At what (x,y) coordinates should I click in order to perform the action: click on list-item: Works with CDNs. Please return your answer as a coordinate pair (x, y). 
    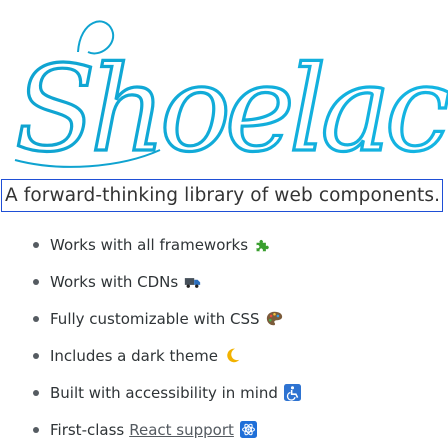
    Looking at the image, I should click on (224, 281).